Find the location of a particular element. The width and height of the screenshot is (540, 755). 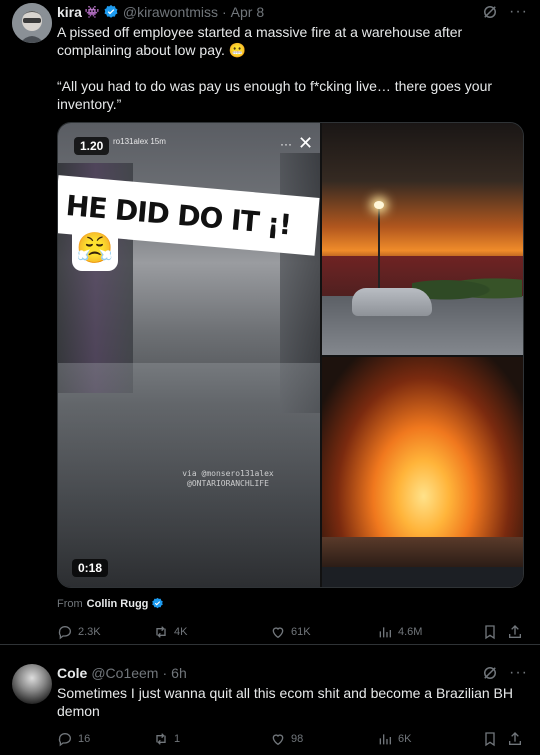

watermark-line: @ONTARIORANCHLIFE is located at coordinates (228, 483).